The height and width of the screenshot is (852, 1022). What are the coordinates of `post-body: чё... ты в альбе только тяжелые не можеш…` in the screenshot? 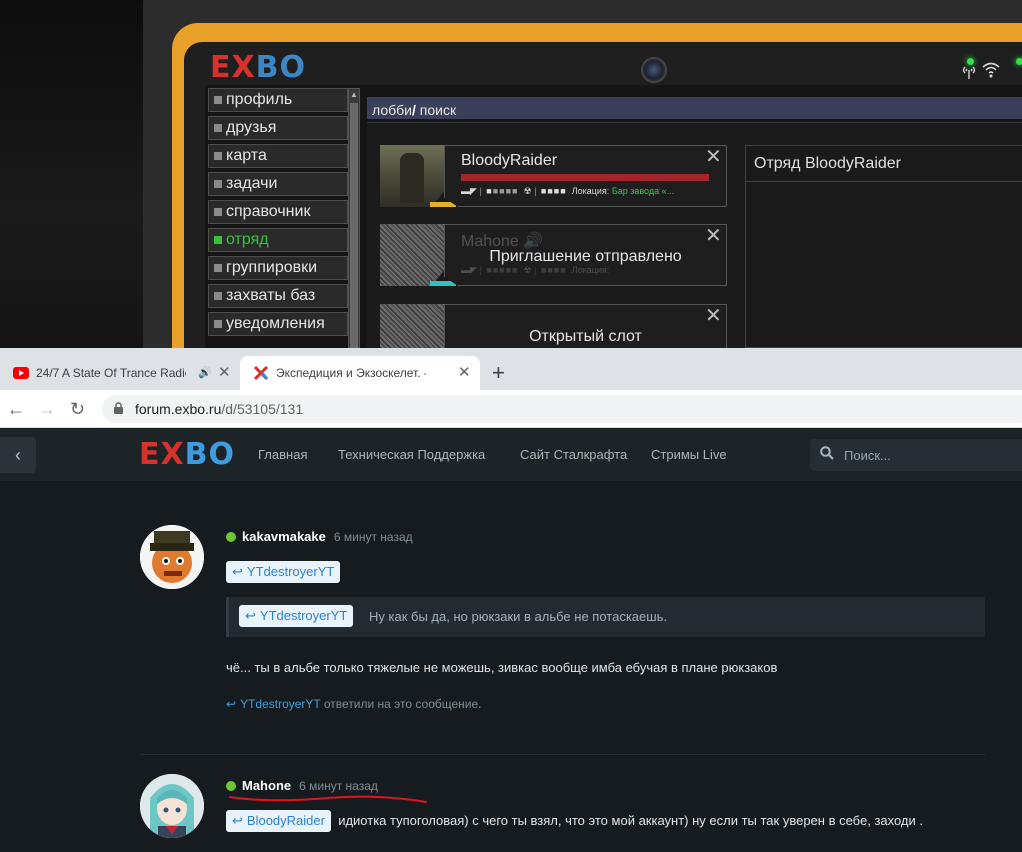 It's located at (502, 667).